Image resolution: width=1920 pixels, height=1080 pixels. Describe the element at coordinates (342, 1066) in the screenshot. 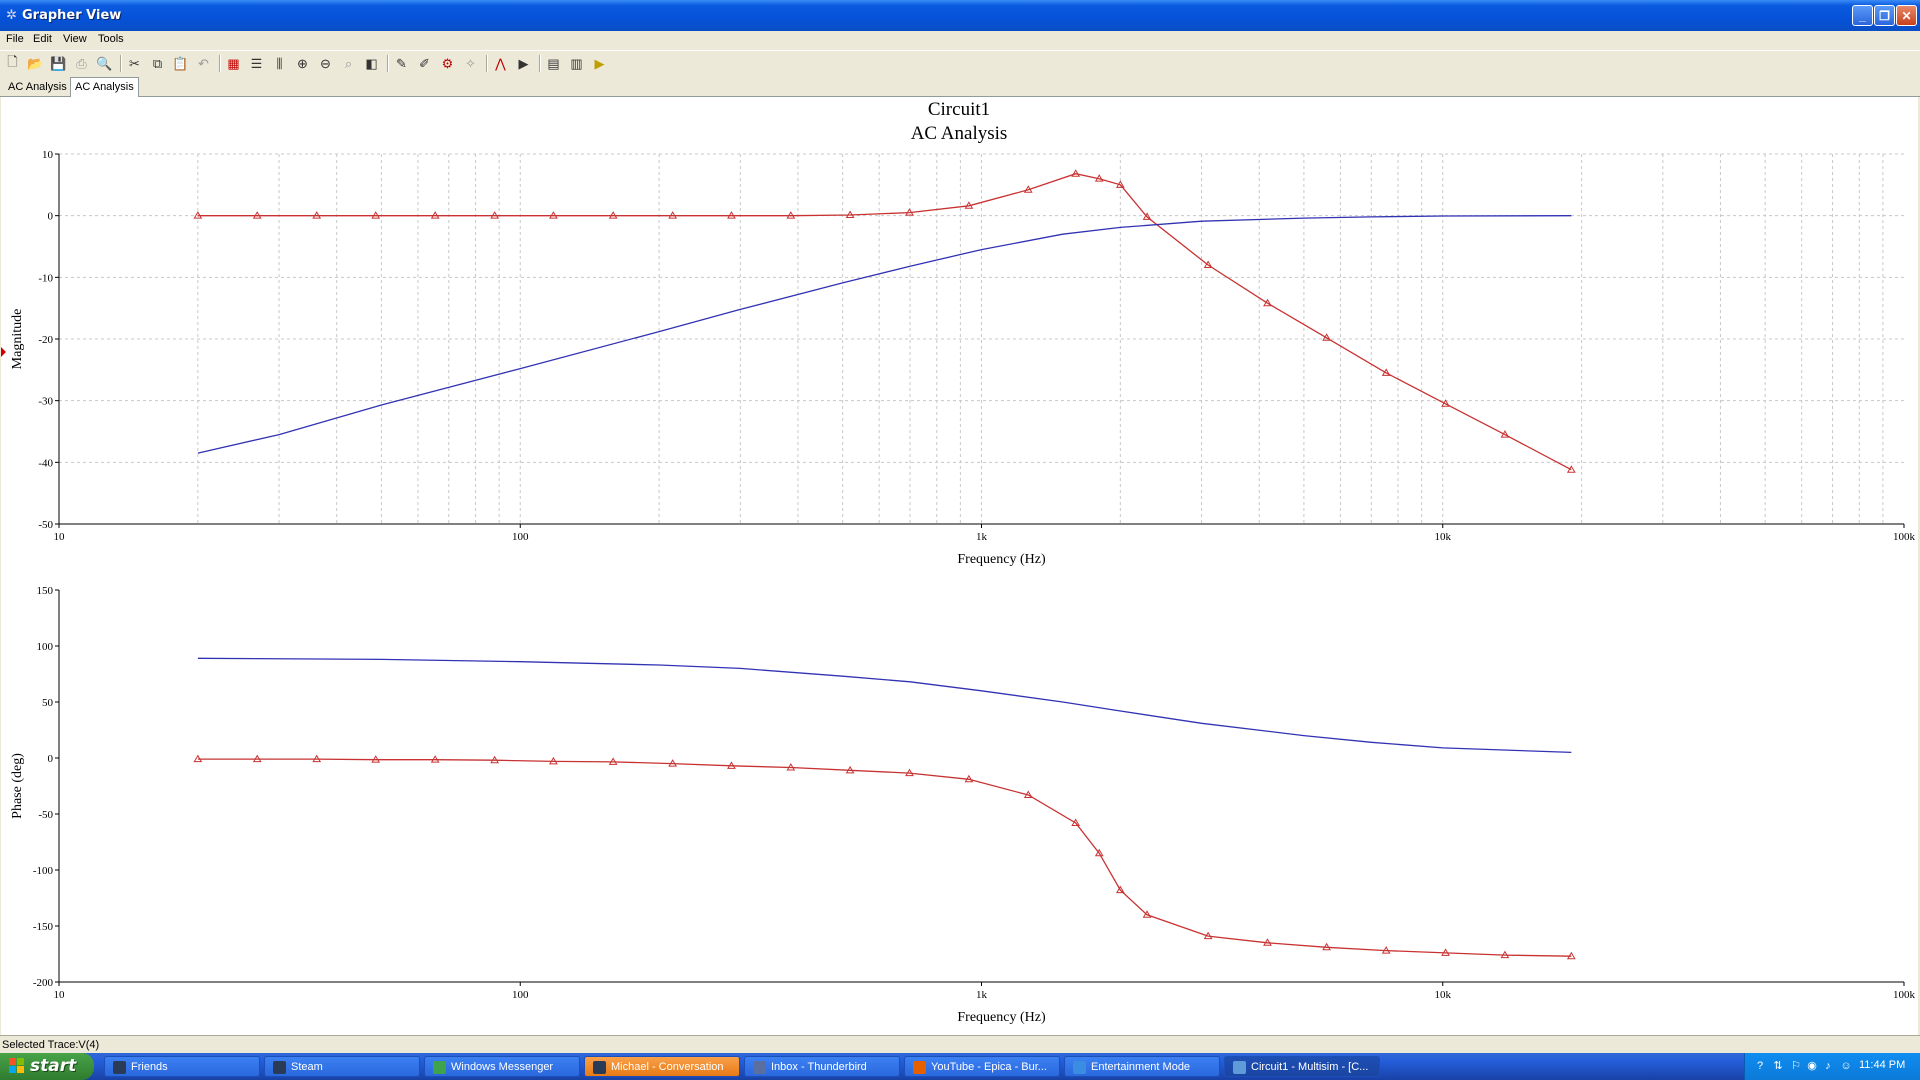

I see `taskbar-button-1: Steam` at that location.